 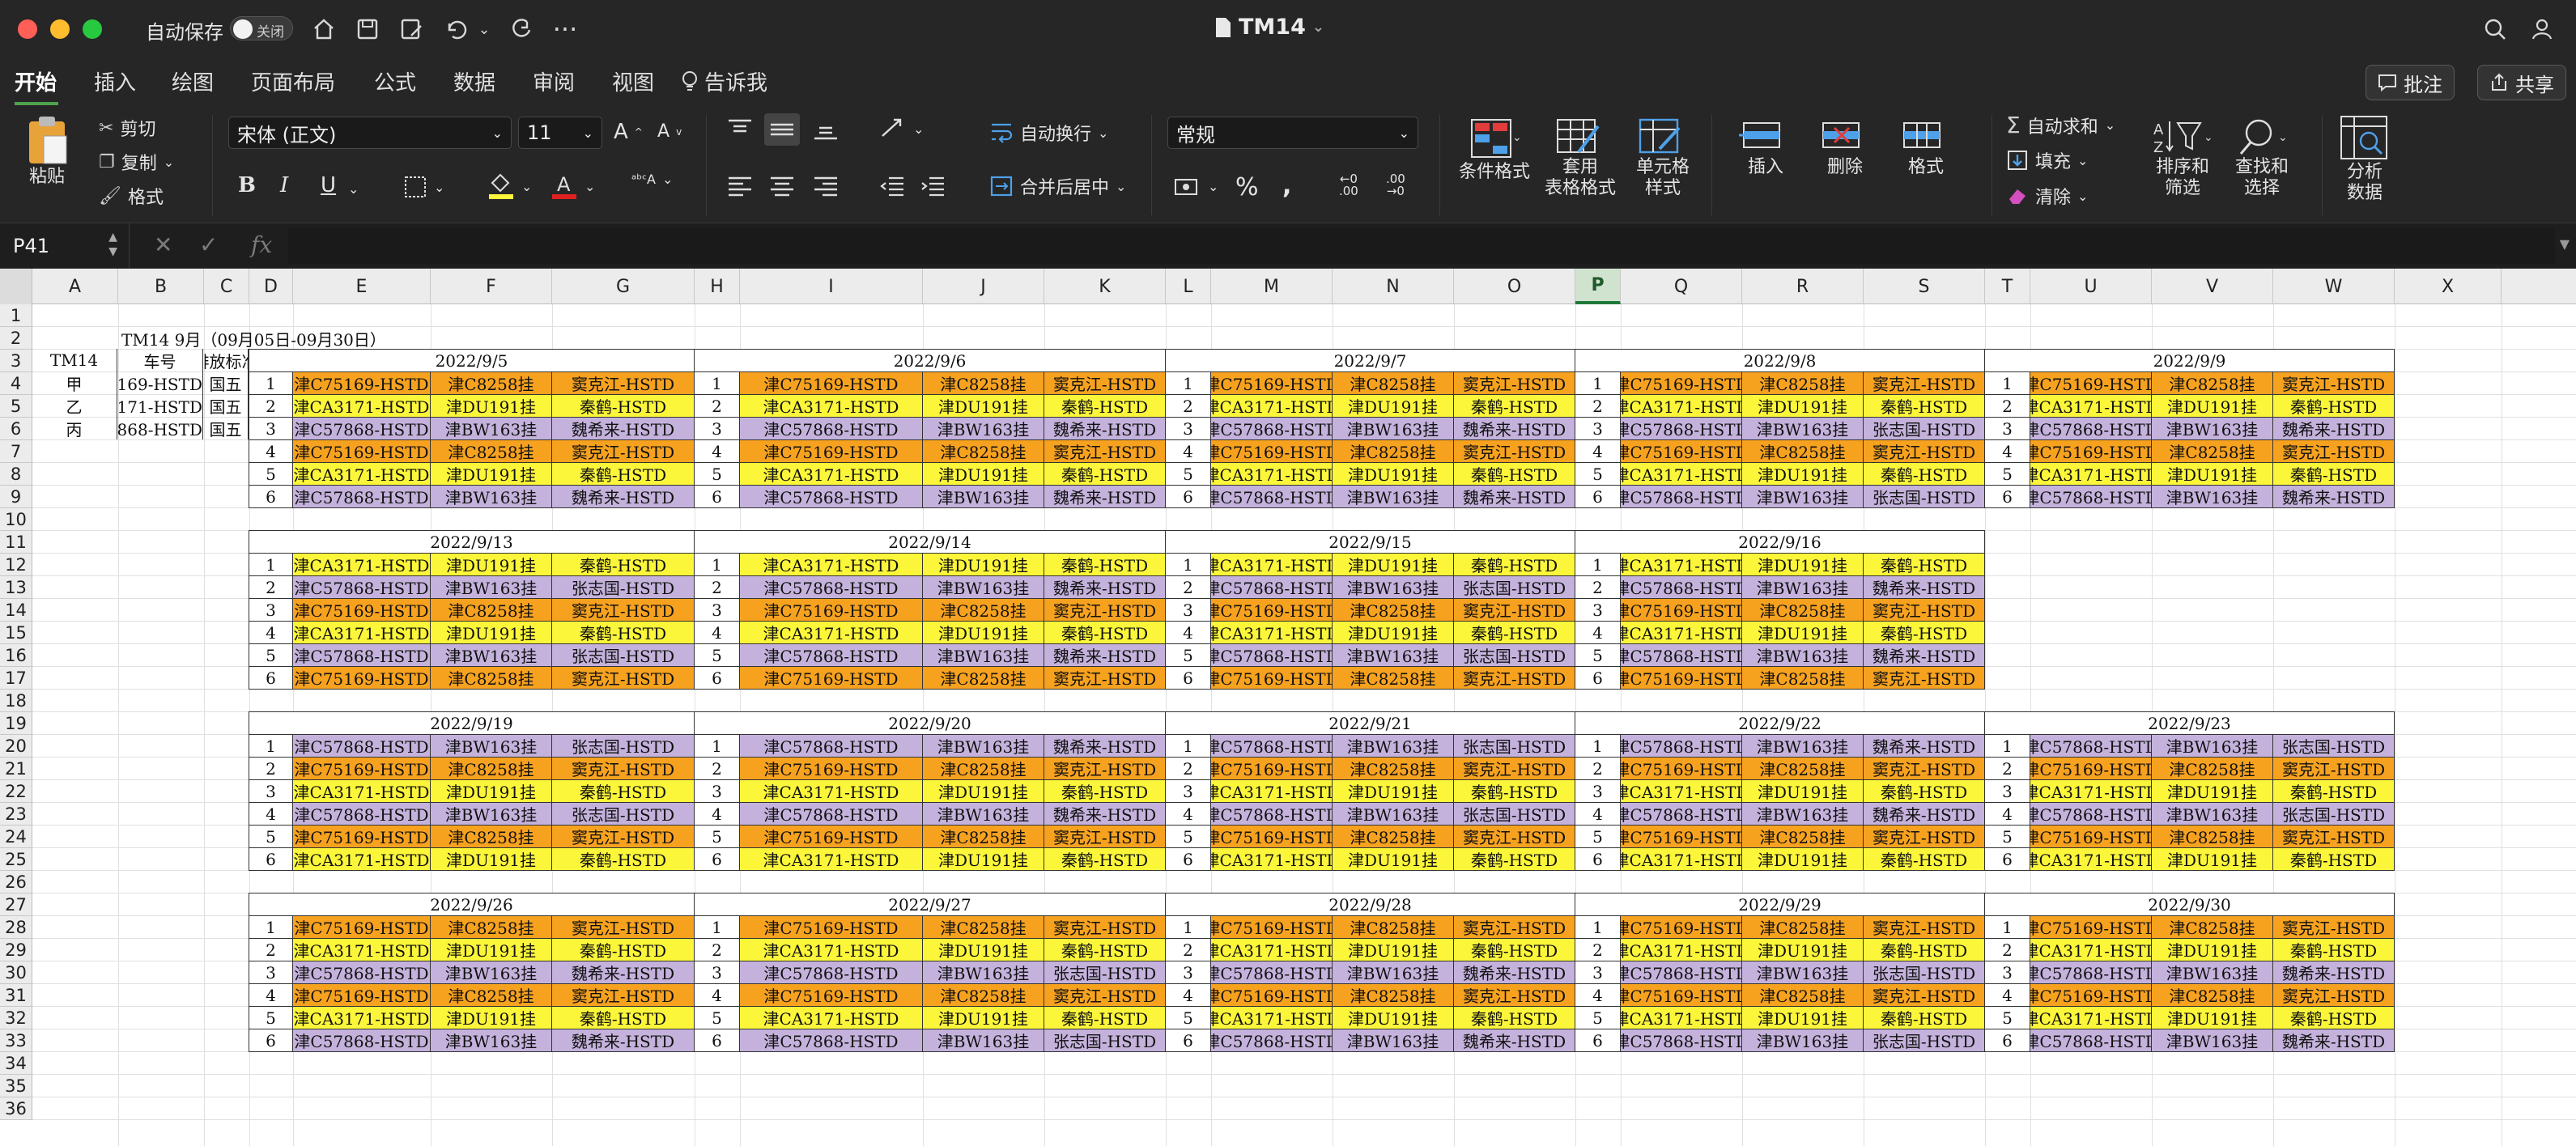 What do you see at coordinates (740, 186) in the screenshot?
I see `align-left-icon` at bounding box center [740, 186].